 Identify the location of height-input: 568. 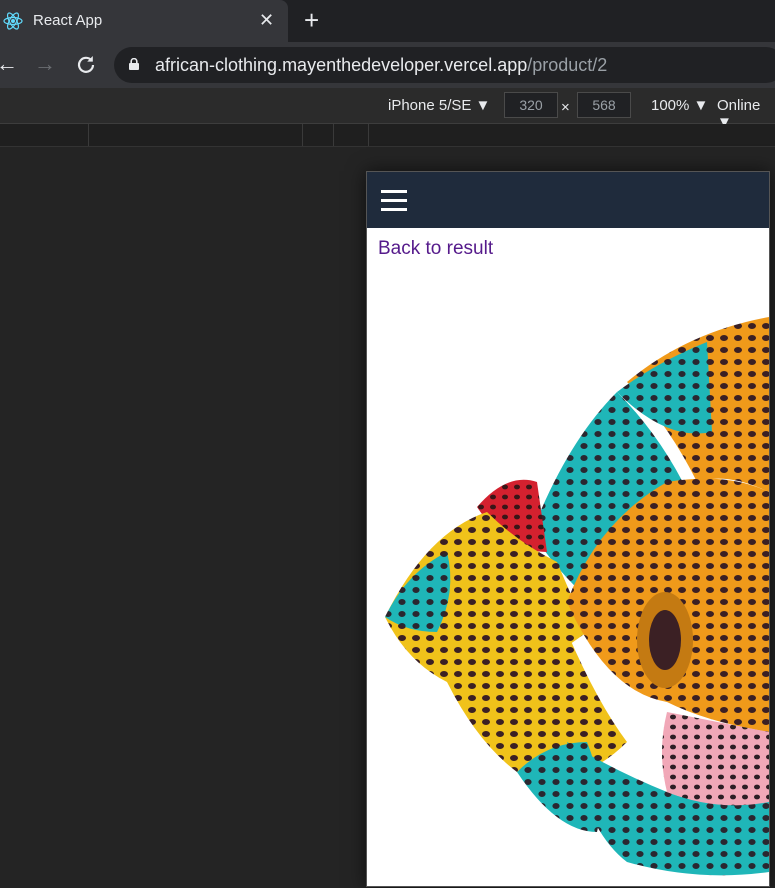
(604, 105).